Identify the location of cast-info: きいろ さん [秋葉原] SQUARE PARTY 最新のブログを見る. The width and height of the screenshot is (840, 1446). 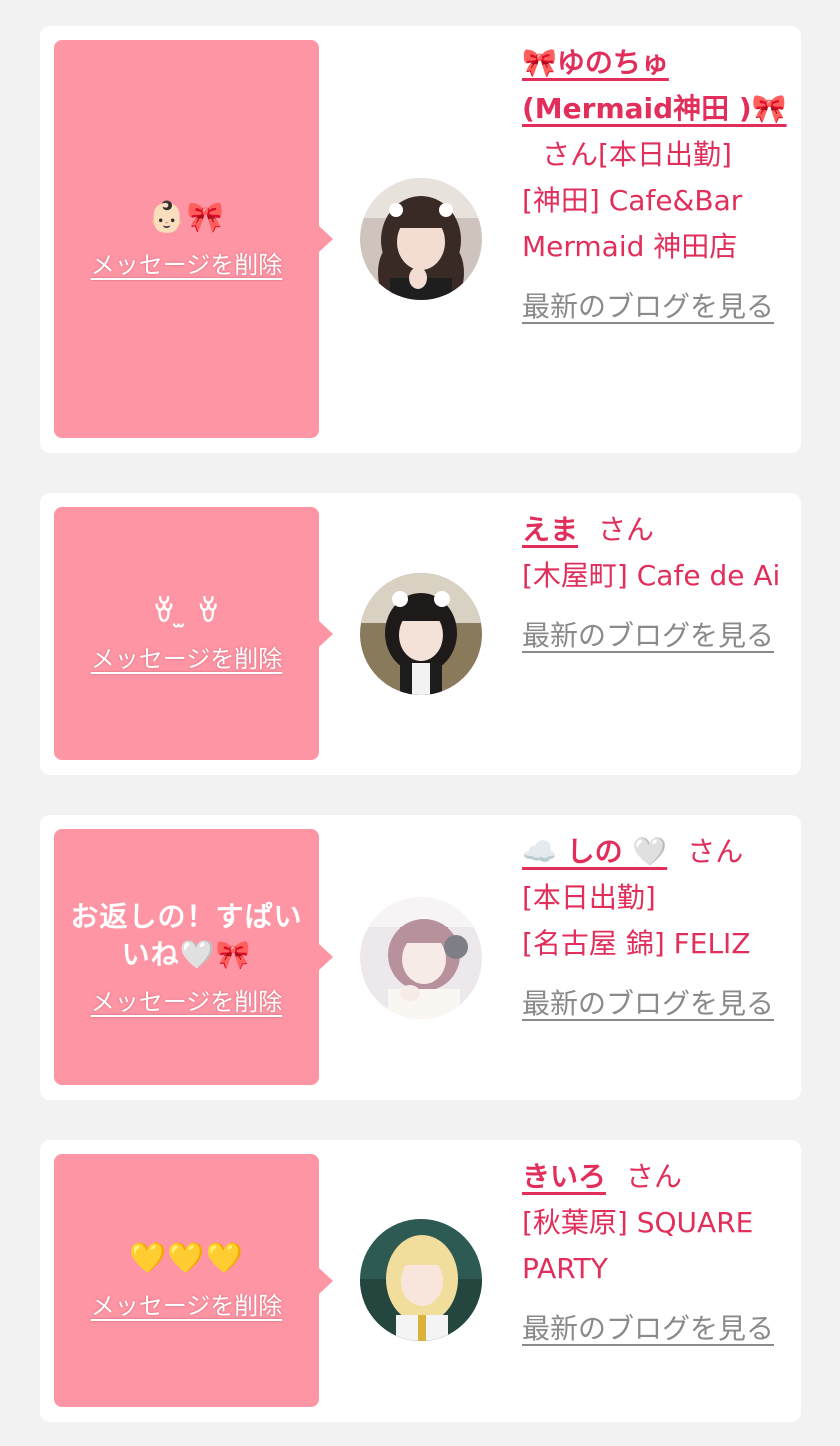
(656, 1253).